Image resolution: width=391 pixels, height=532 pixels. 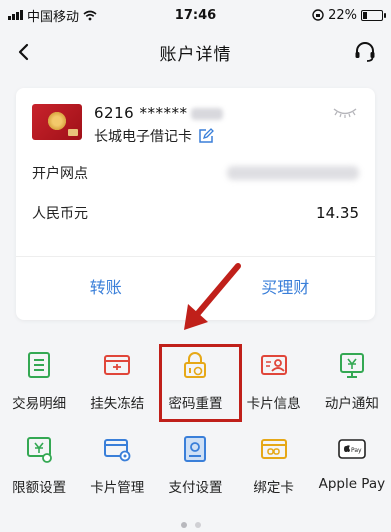 I want to click on status-right: 22%, so click(x=319, y=15).